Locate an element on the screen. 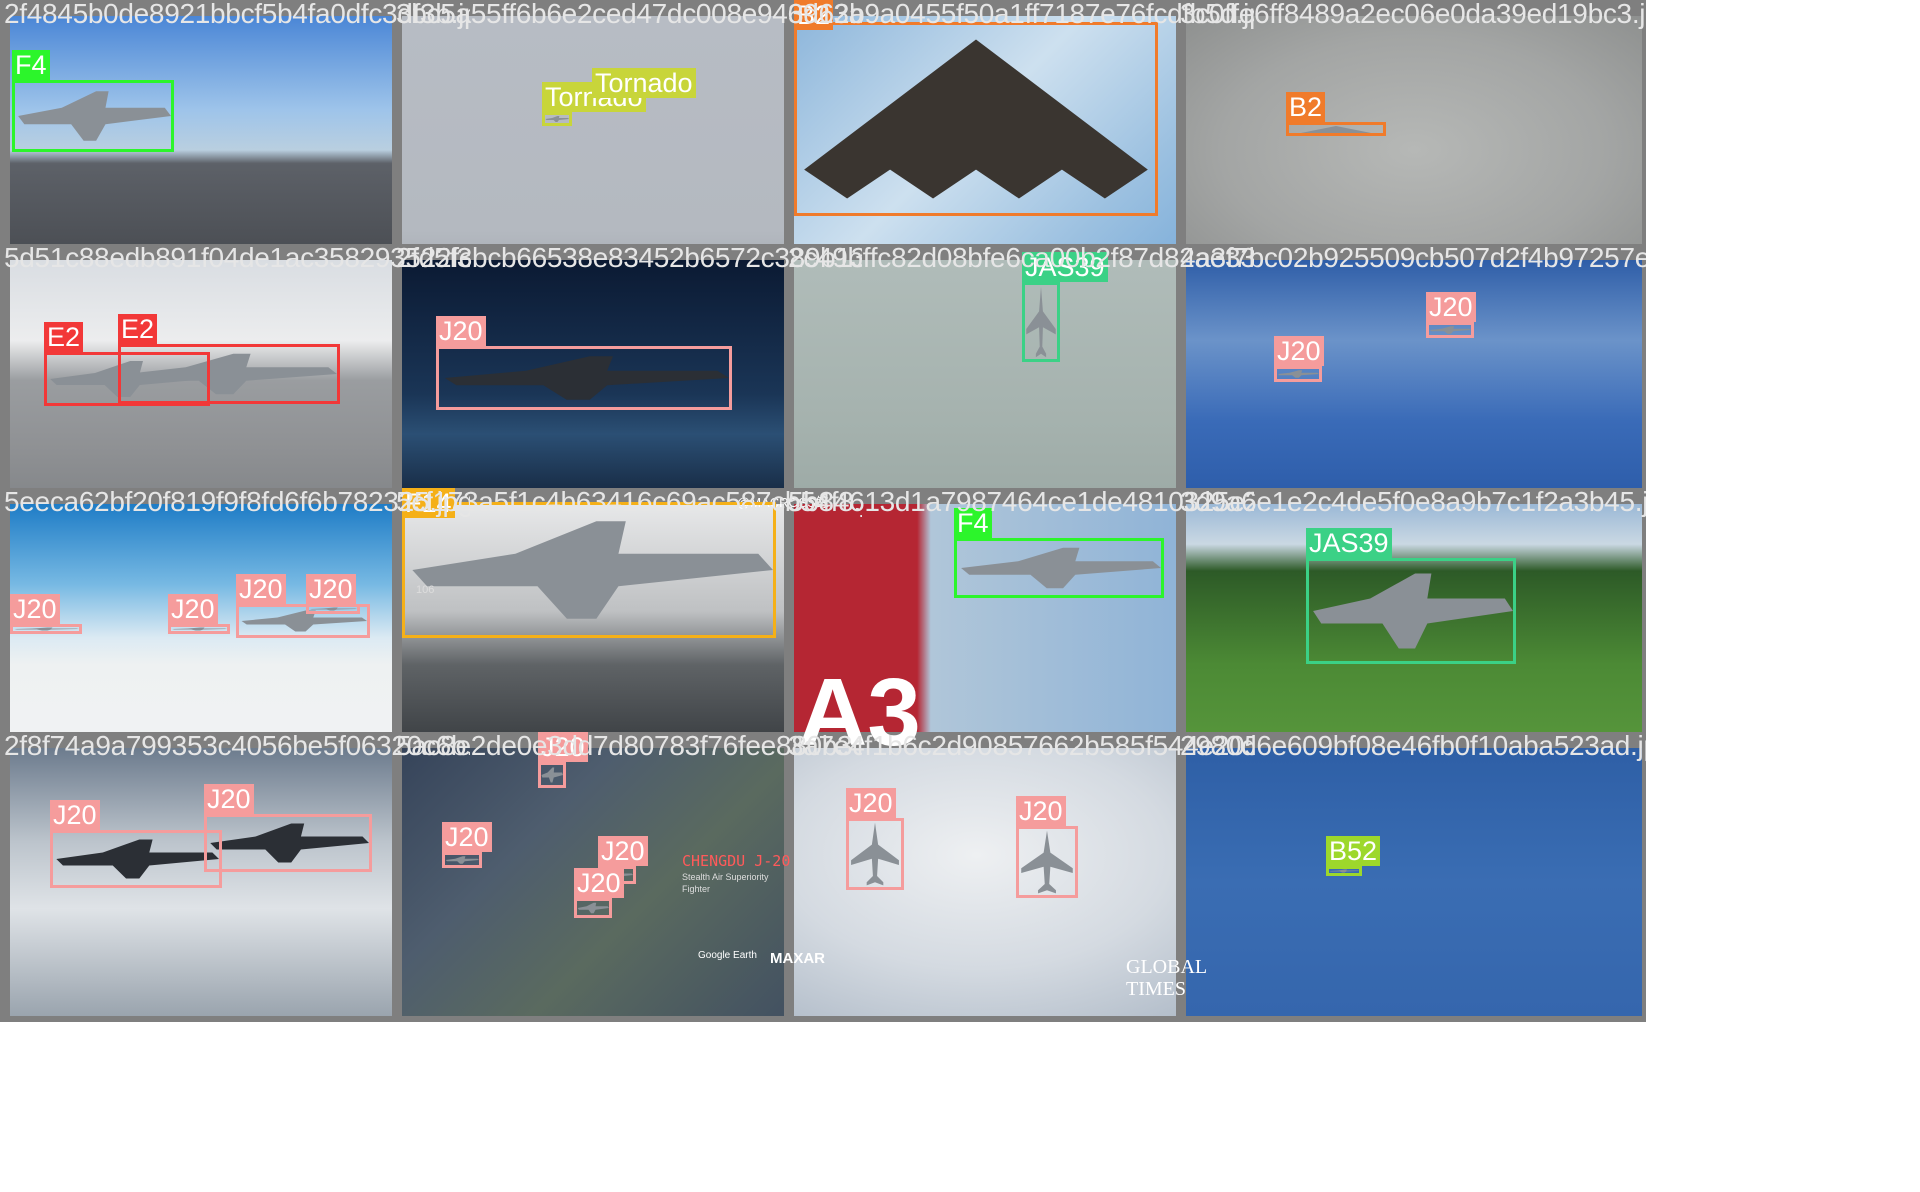  photo-thumbnail is located at coordinates (1414, 882).